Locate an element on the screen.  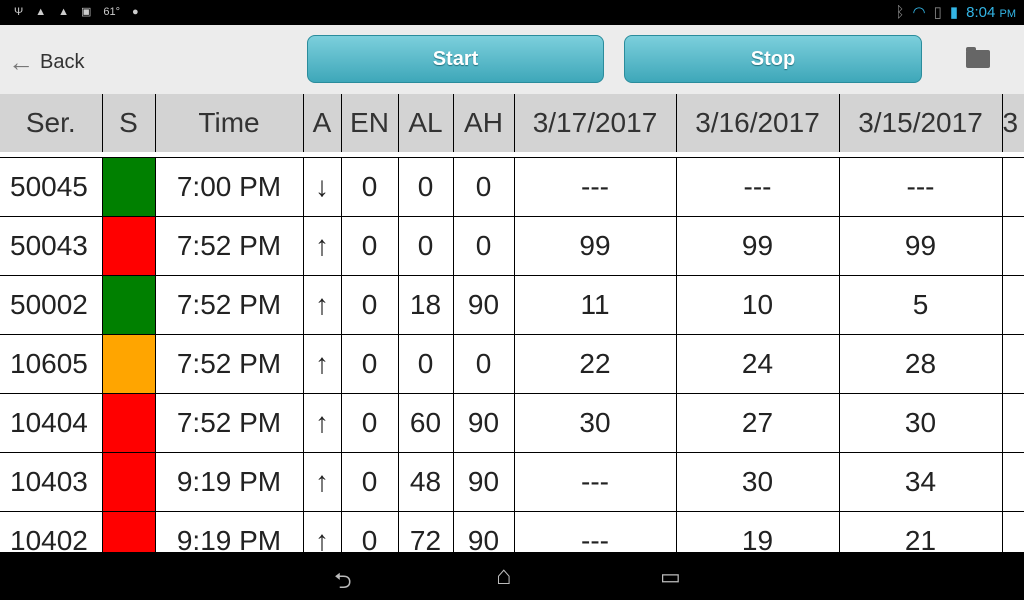
cell-time: 9:19 PM is located at coordinates (229, 481).